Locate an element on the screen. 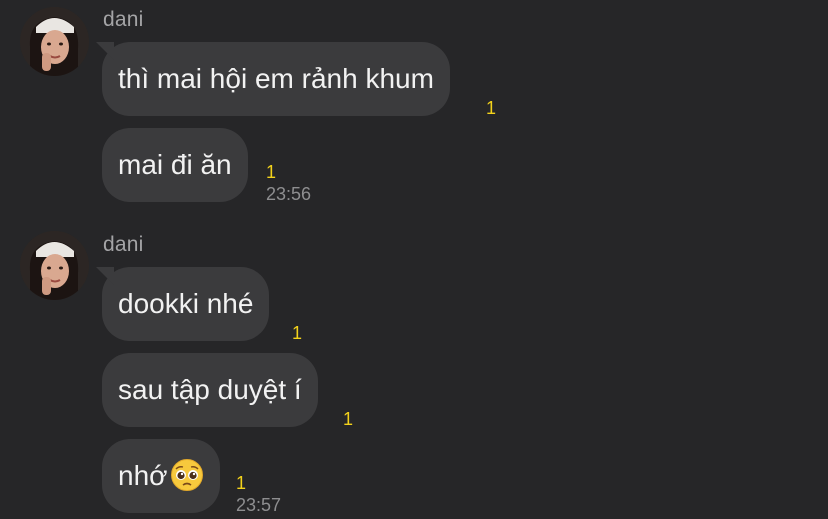 Image resolution: width=828 pixels, height=519 pixels. message-text: thì mai hội em rảnh khum is located at coordinates (276, 78).